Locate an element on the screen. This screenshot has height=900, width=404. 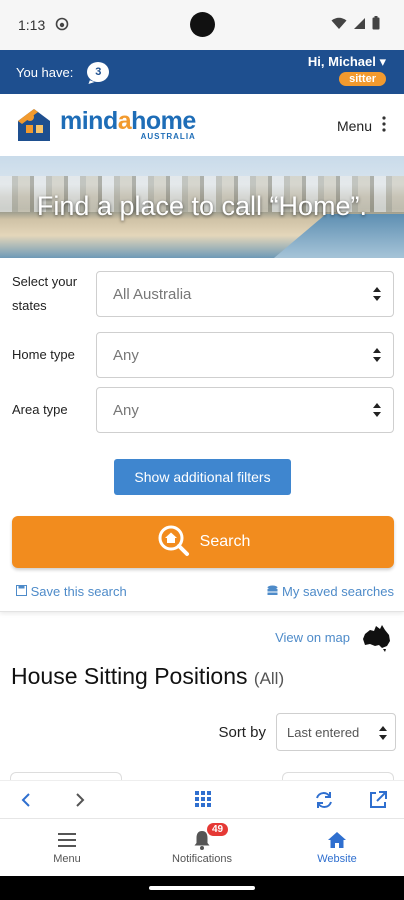
bottom-navigation: Menu 49 Notifications Website is located at coordinates (202, 847).